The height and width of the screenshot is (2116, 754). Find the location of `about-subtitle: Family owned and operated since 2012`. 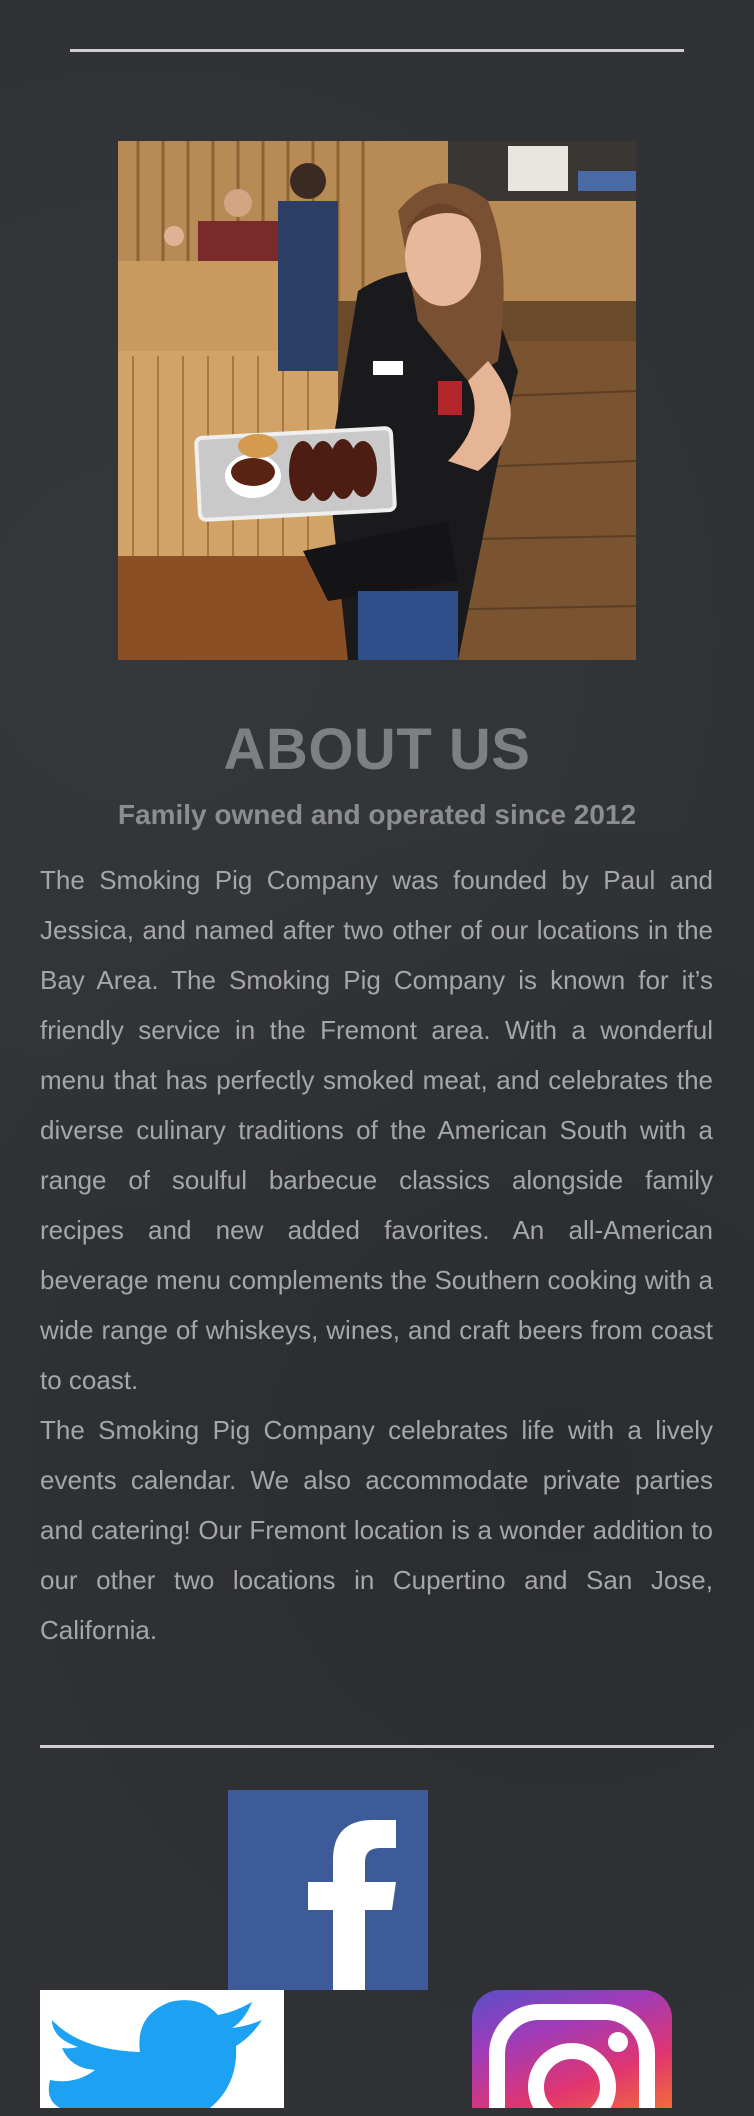

about-subtitle: Family owned and operated since 2012 is located at coordinates (377, 814).